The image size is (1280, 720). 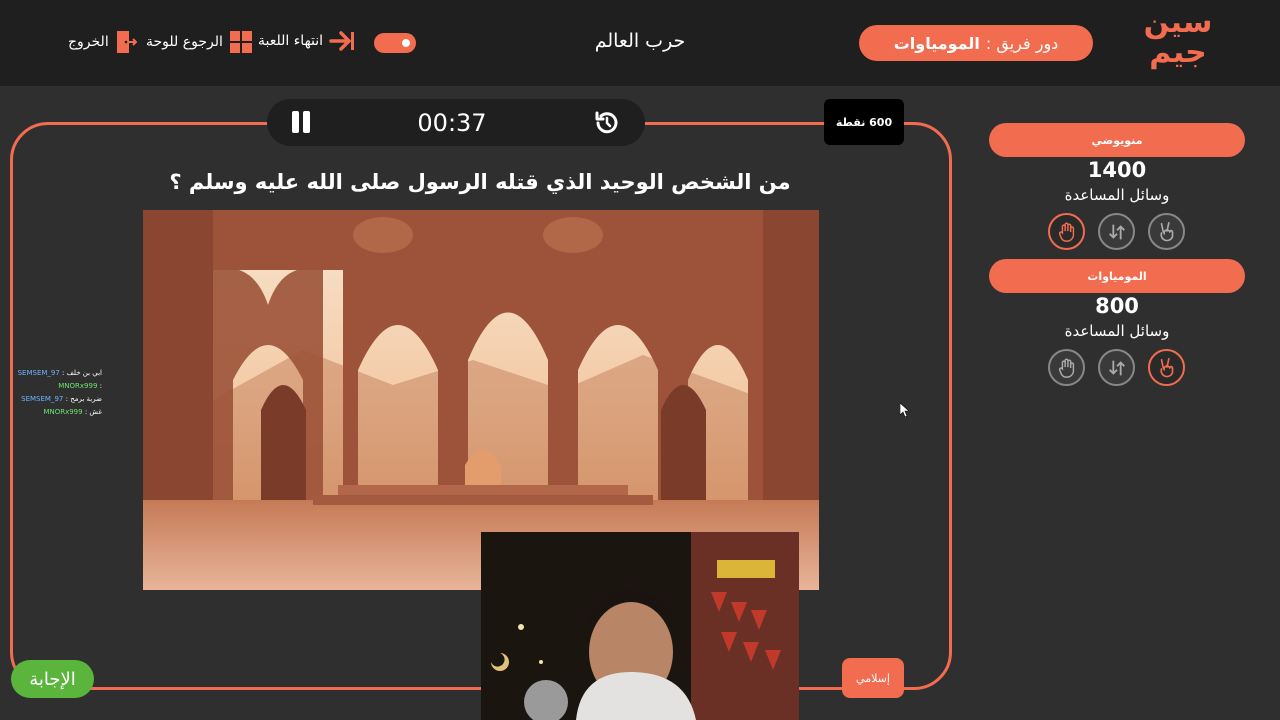 I want to click on chat-message: غش : MNORx999, so click(x=72, y=412).